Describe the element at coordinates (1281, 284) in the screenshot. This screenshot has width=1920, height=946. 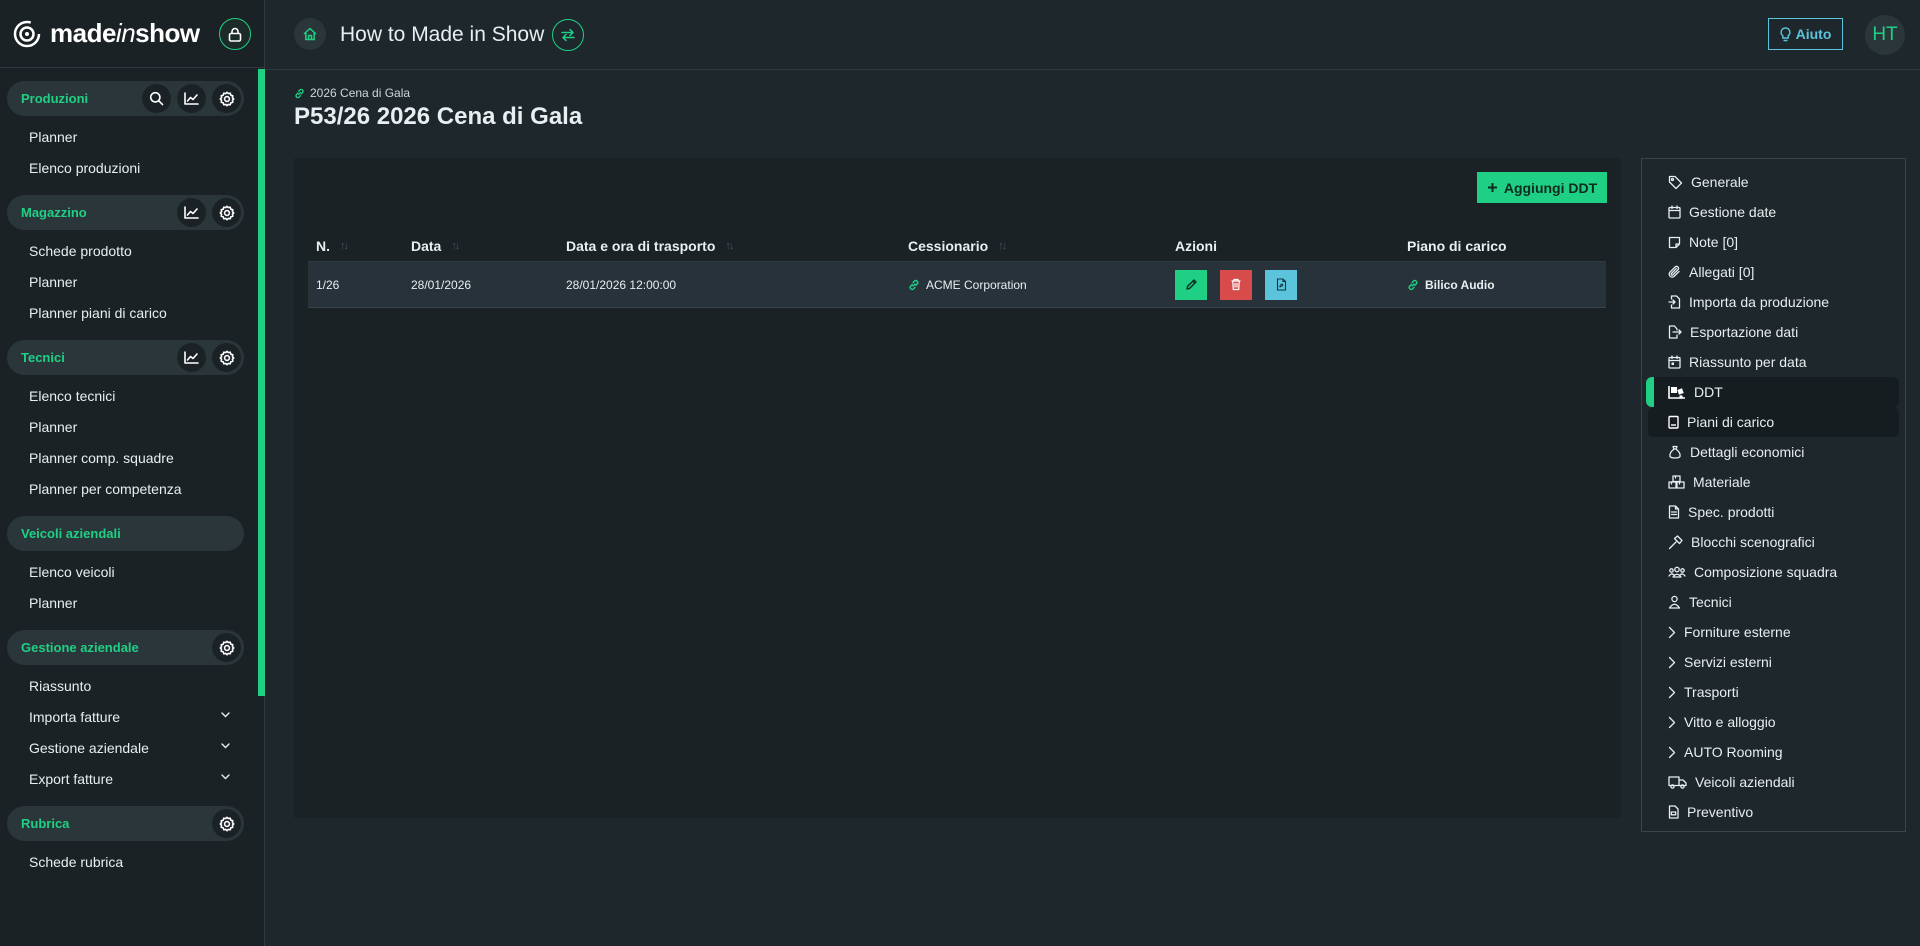
I see `pdf-button` at that location.